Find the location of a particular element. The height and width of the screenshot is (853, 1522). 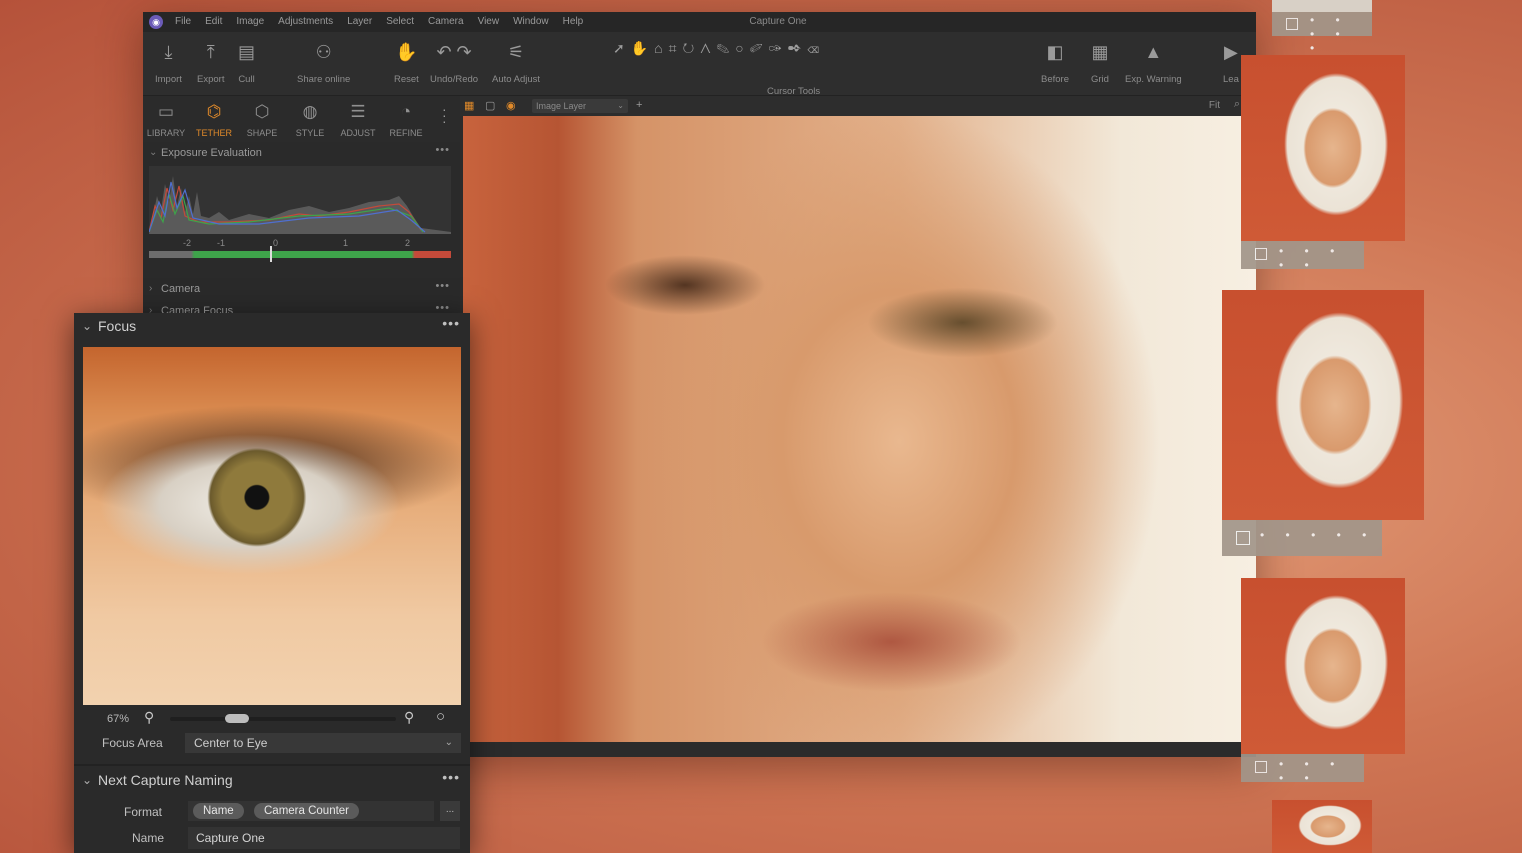

exposure-marker is located at coordinates (271, 254).